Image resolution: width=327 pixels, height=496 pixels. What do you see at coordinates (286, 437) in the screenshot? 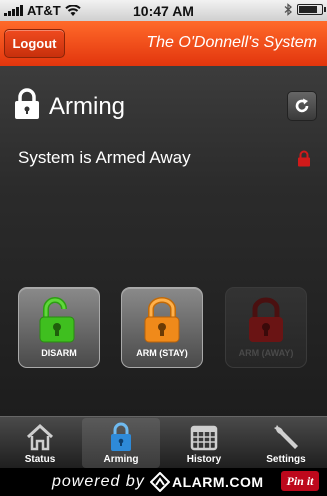
I see `wrench-icon` at bounding box center [286, 437].